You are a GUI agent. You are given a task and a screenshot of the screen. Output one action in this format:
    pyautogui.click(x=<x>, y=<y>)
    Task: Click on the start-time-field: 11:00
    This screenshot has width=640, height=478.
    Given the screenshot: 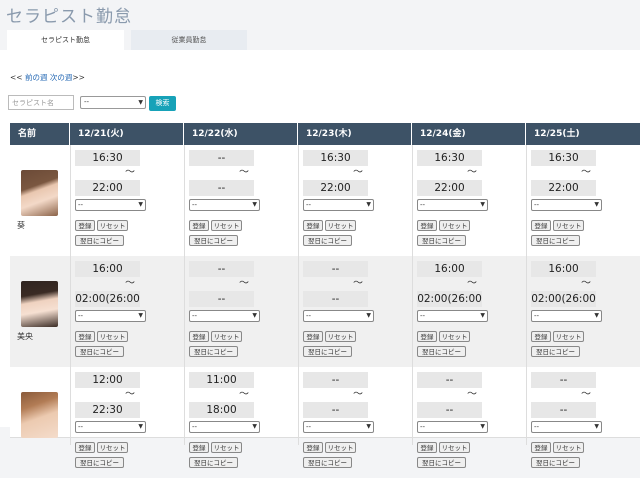 What is the action you would take?
    pyautogui.click(x=221, y=380)
    